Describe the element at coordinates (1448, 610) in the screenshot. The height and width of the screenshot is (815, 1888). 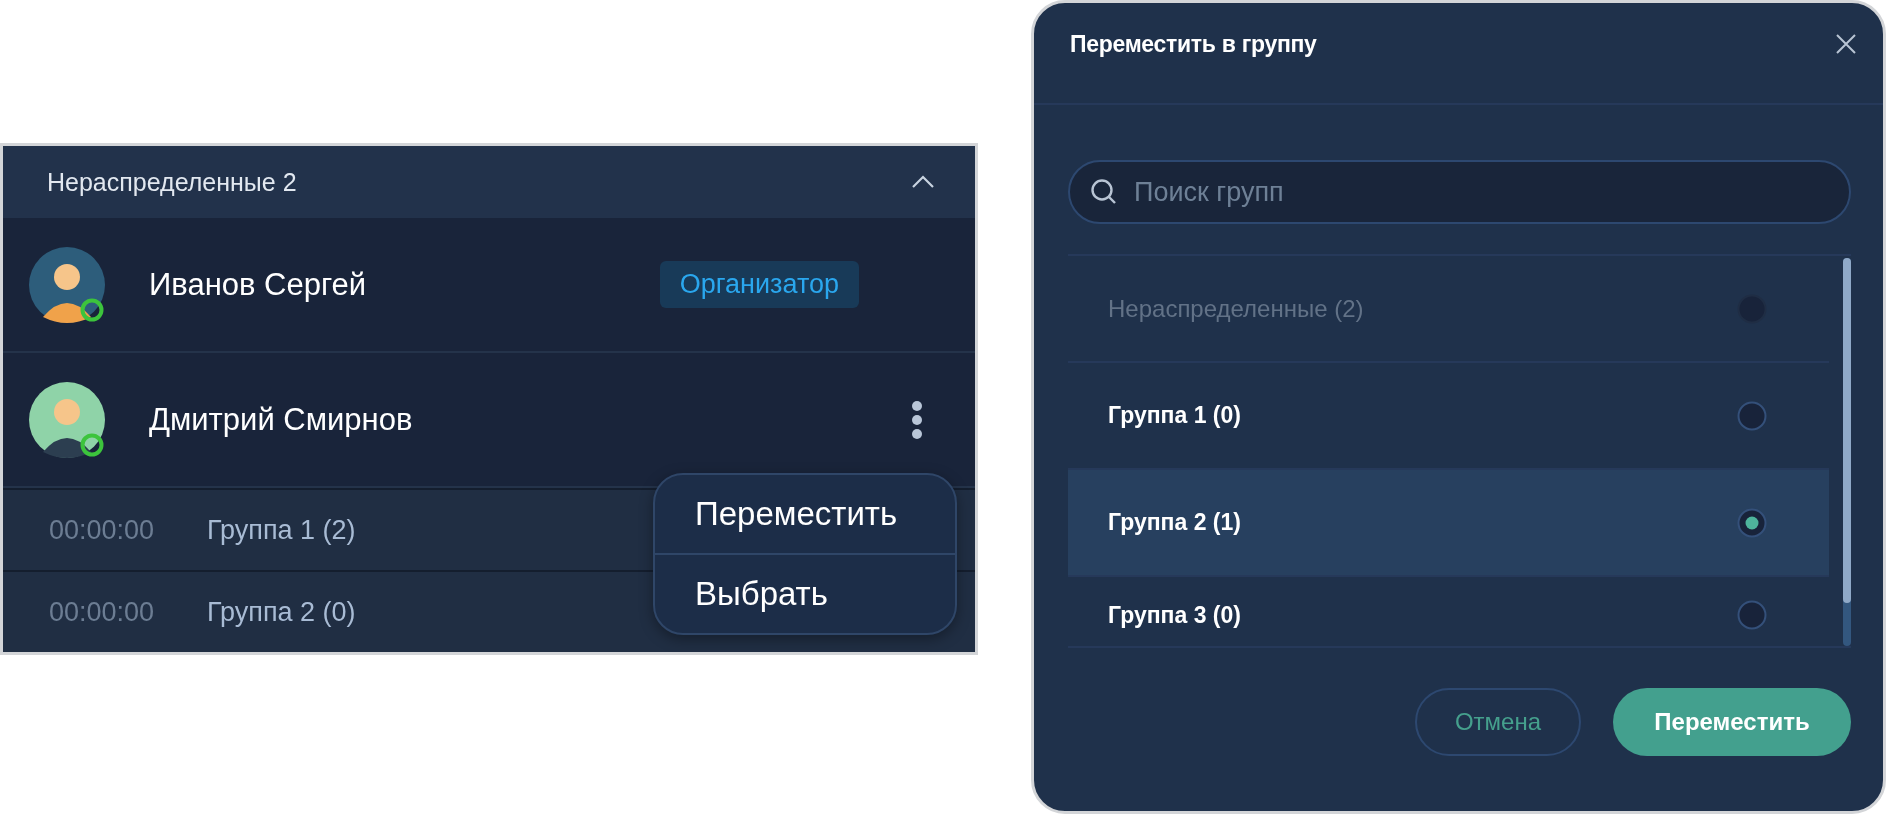
I see `group-option: Группа 3 (0)` at that location.